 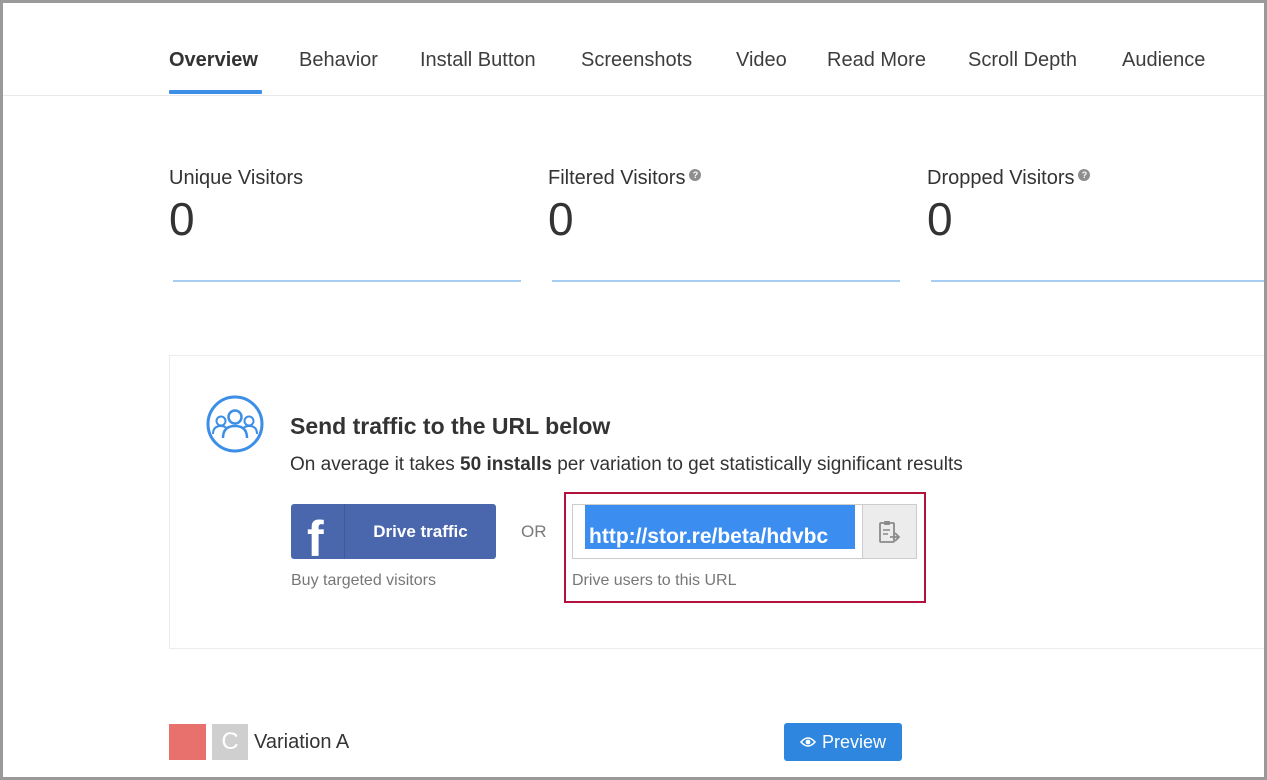 What do you see at coordinates (187, 742) in the screenshot?
I see `variation-color-swatch` at bounding box center [187, 742].